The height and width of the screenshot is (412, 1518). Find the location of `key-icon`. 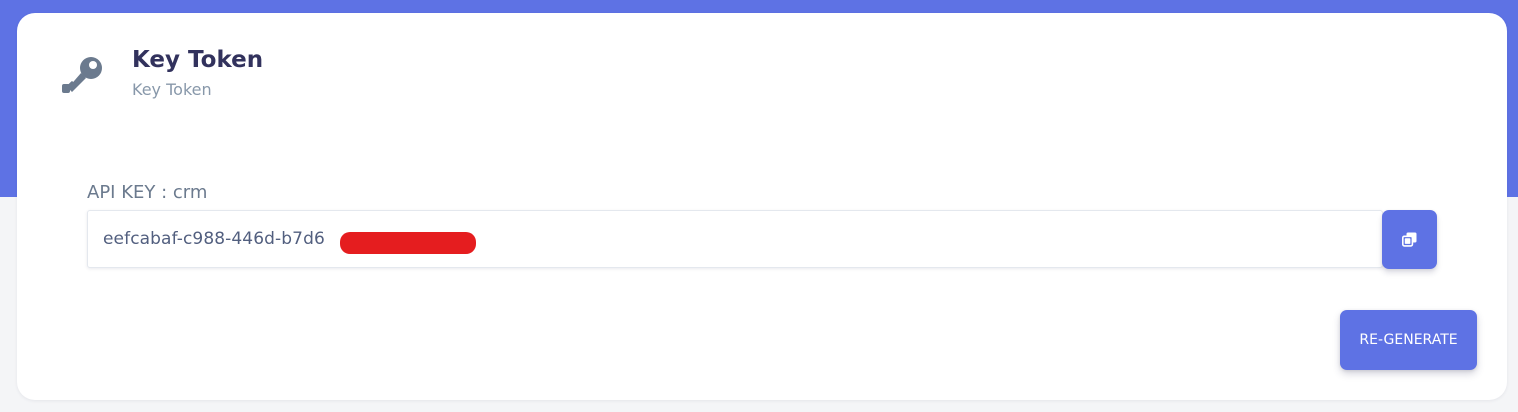

key-icon is located at coordinates (84, 75).